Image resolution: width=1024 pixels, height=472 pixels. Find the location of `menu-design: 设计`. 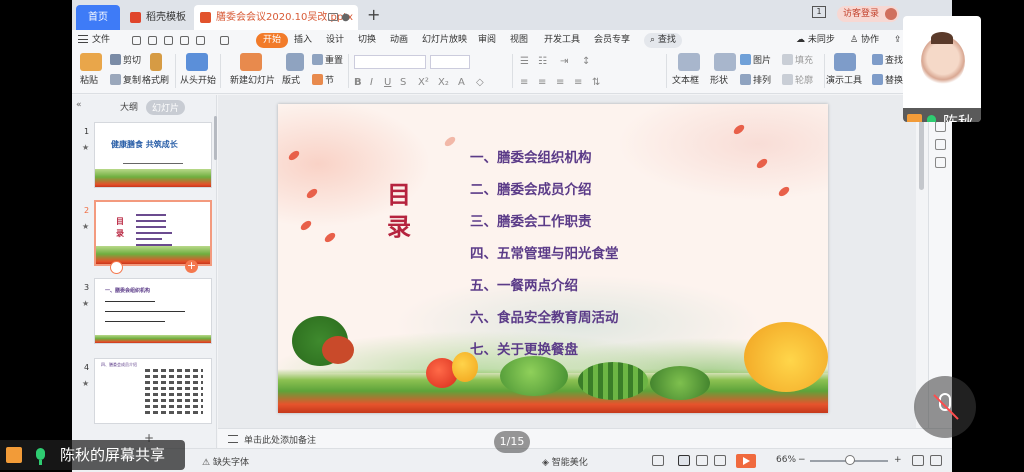

menu-design: 设计 is located at coordinates (335, 40).